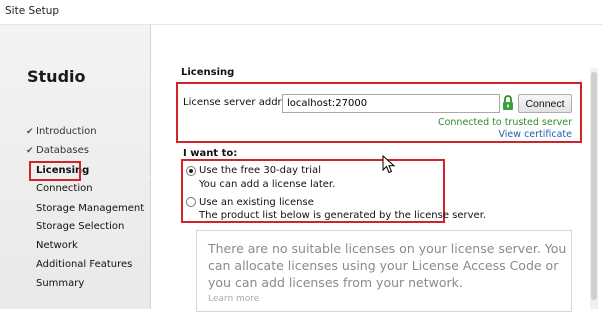 The image size is (602, 312). What do you see at coordinates (55, 171) in the screenshot?
I see `highlight-box-licensing-nav` at bounding box center [55, 171].